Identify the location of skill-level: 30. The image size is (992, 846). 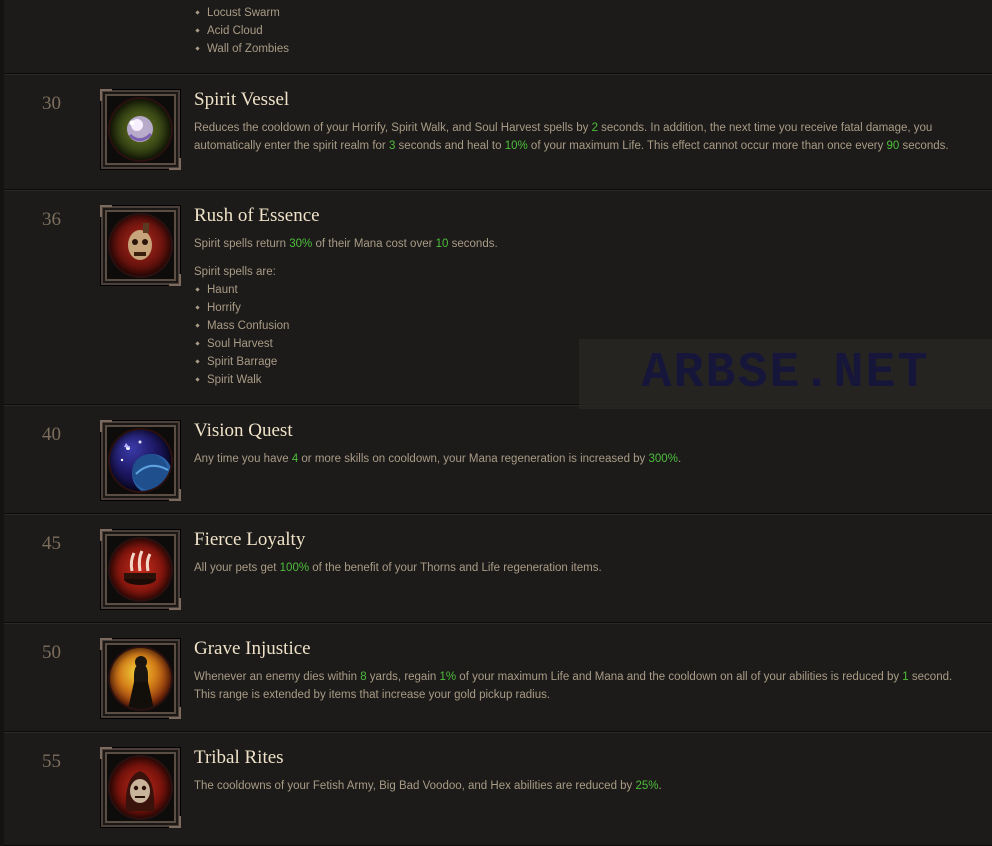
(51, 103).